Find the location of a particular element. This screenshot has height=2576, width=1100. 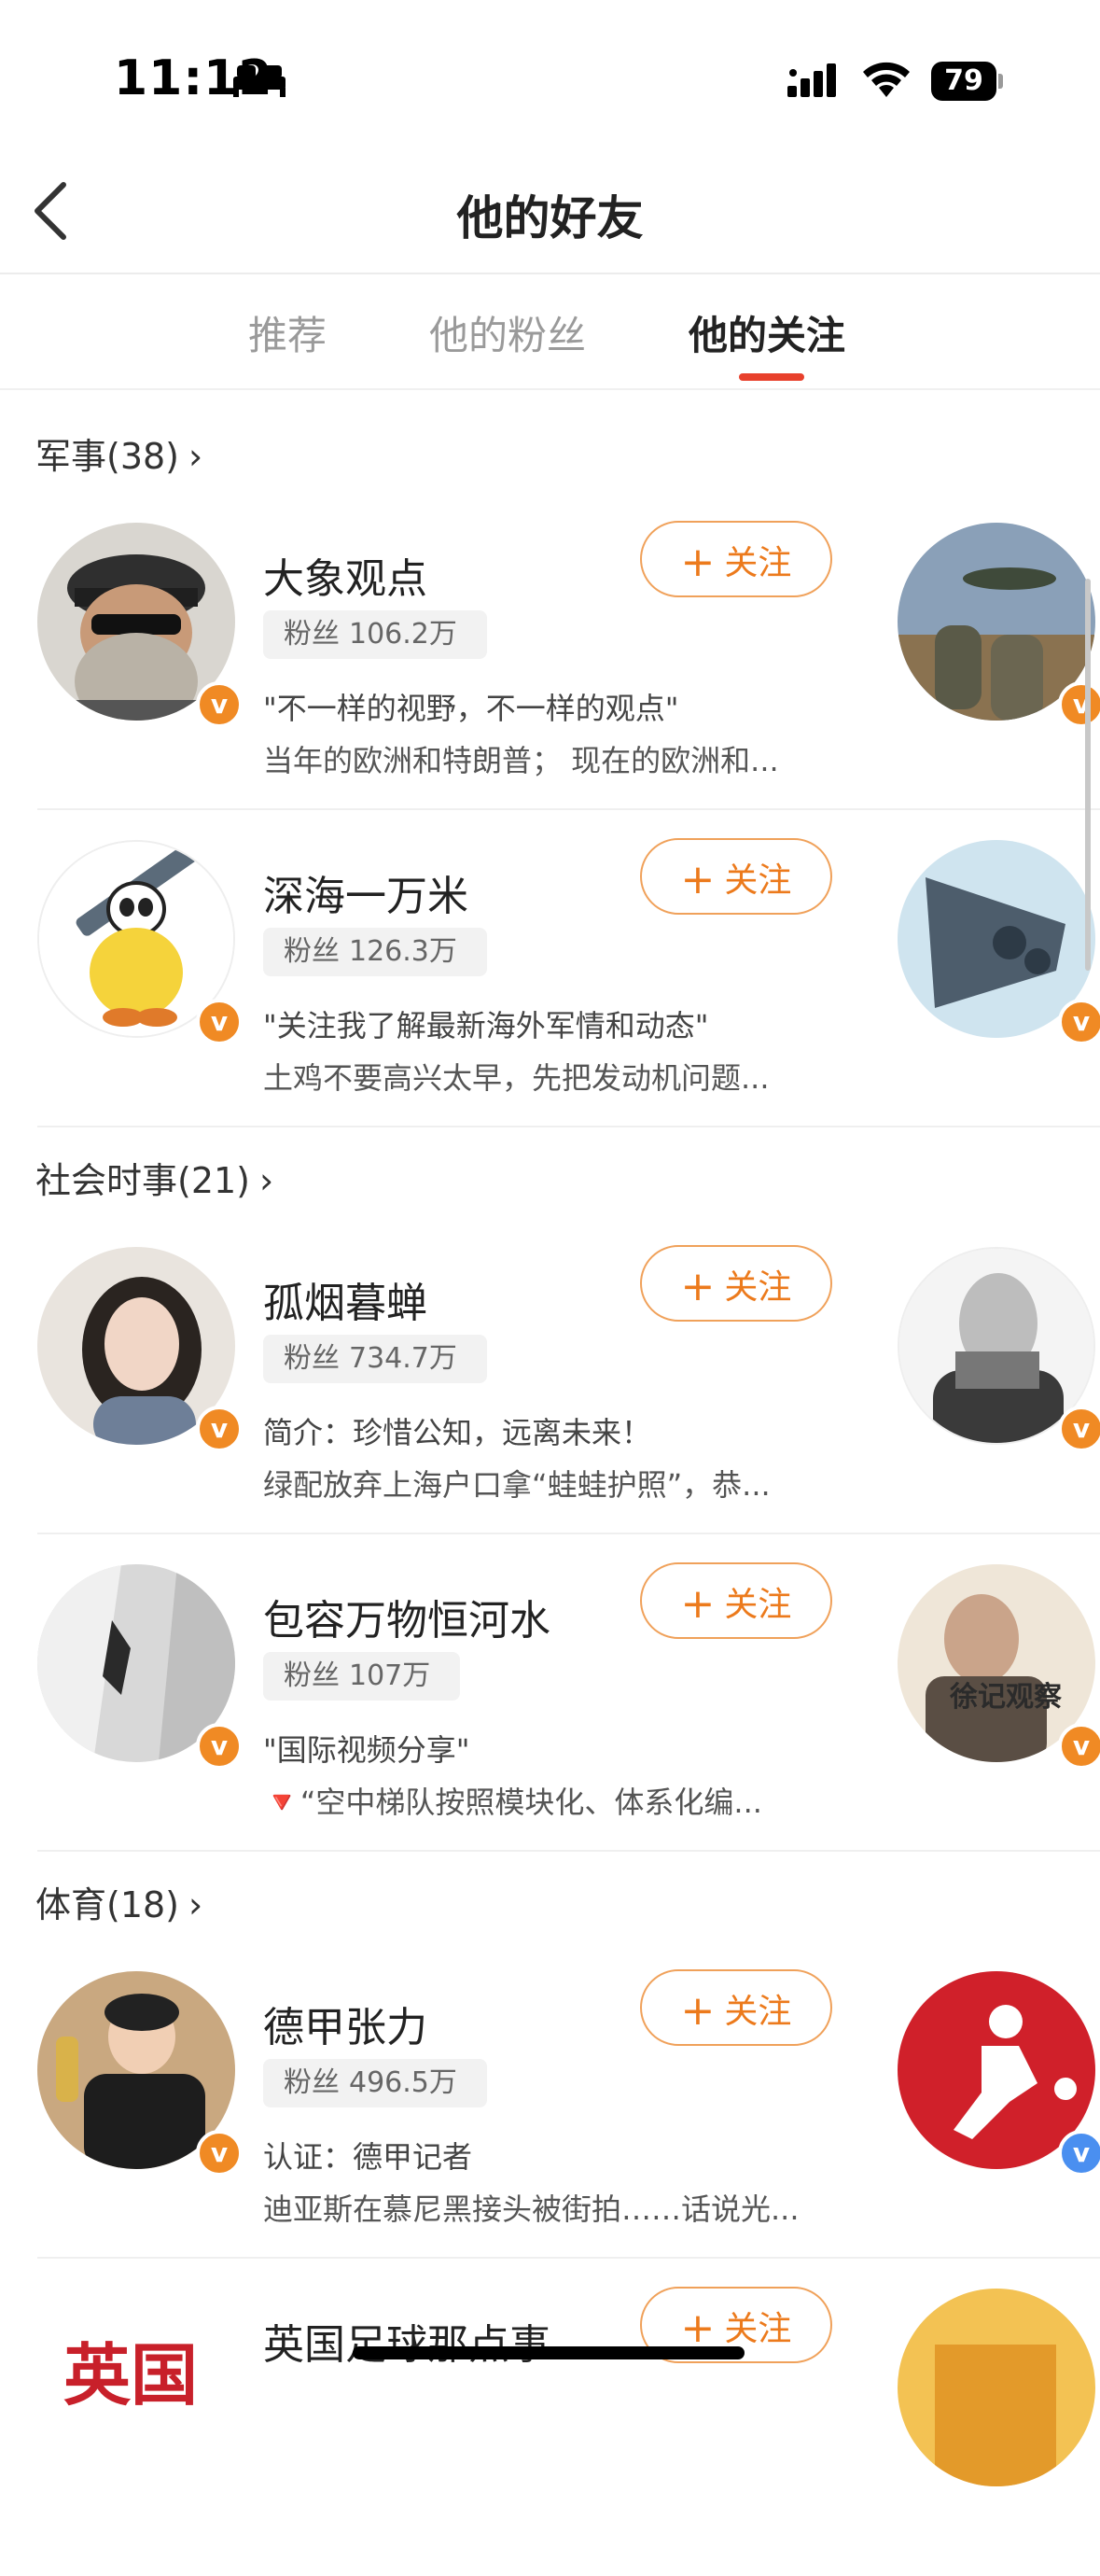

battery-cap is located at coordinates (1000, 81).